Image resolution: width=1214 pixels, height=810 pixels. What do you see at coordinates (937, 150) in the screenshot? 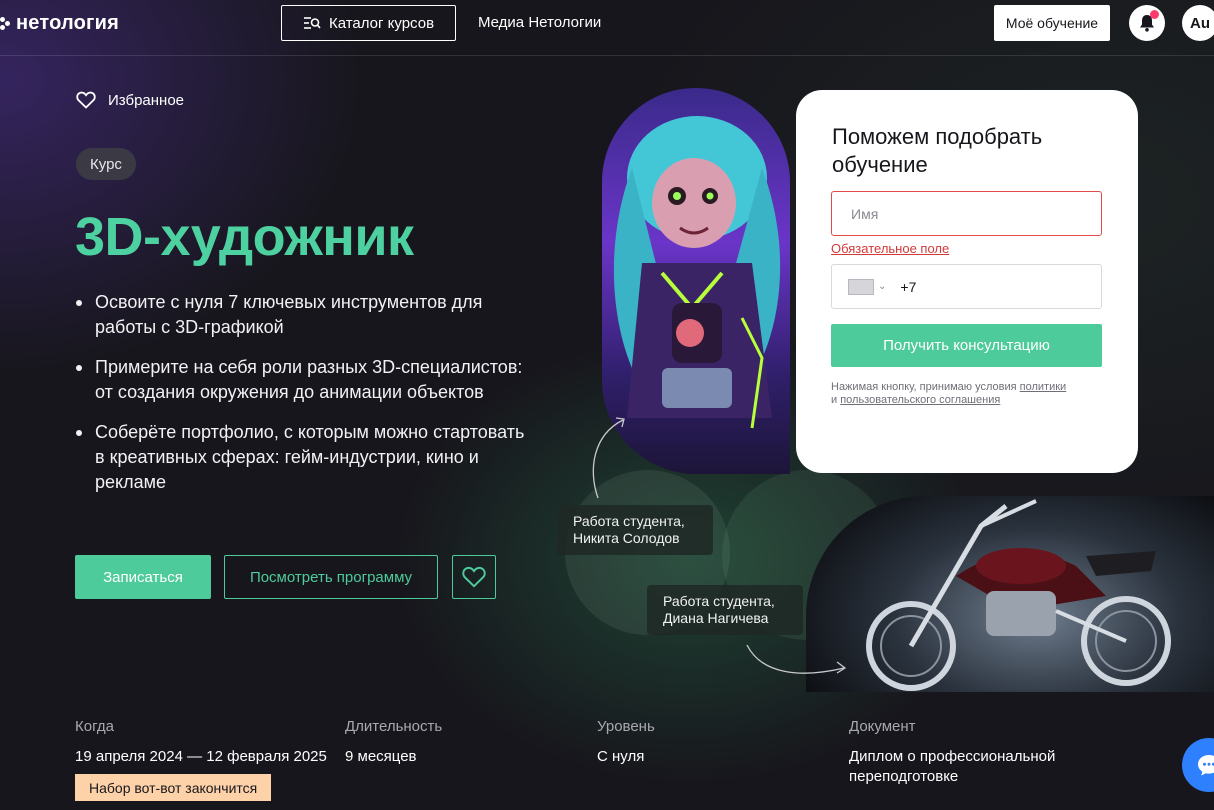
I see `form-title: Поможем подобрать обучение` at bounding box center [937, 150].